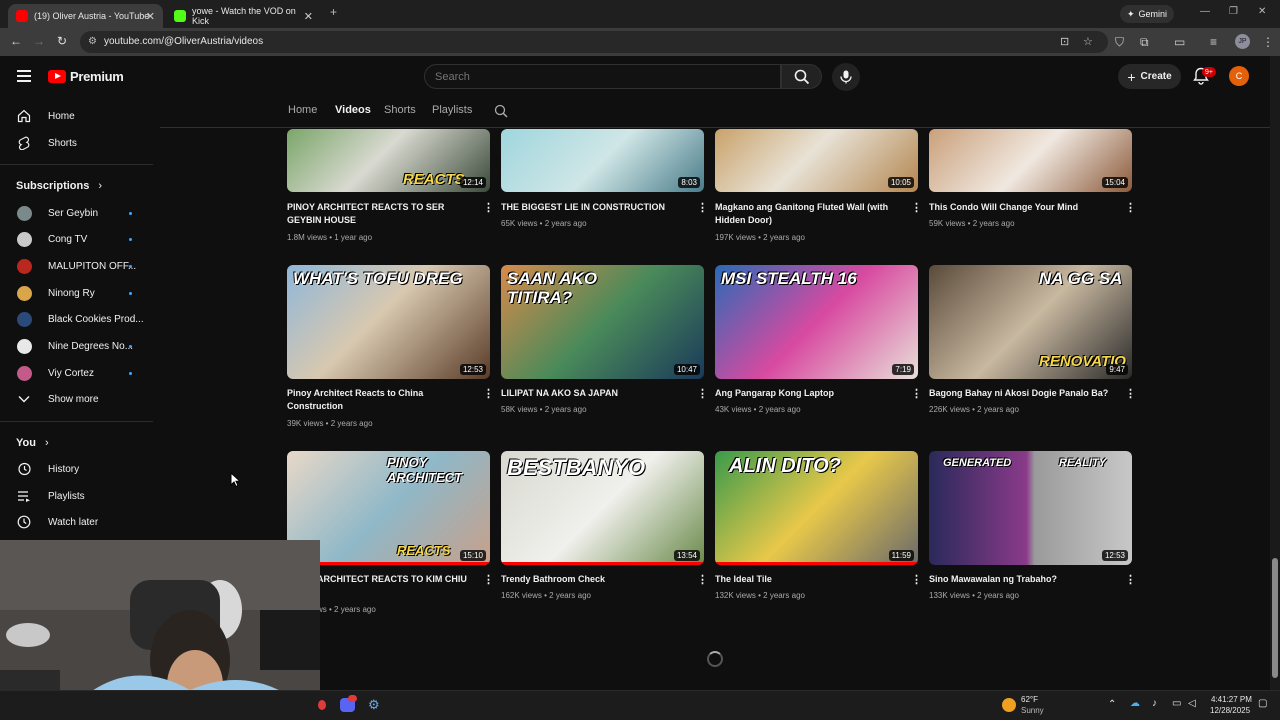 The height and width of the screenshot is (720, 1280). I want to click on create-button: + Create, so click(1149, 76).